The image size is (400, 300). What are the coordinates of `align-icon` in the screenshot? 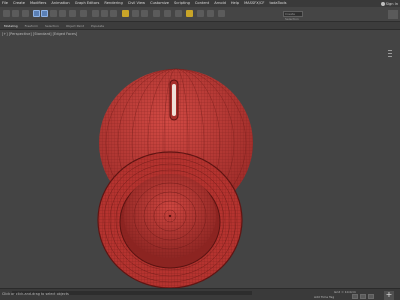 It's located at (144, 13).